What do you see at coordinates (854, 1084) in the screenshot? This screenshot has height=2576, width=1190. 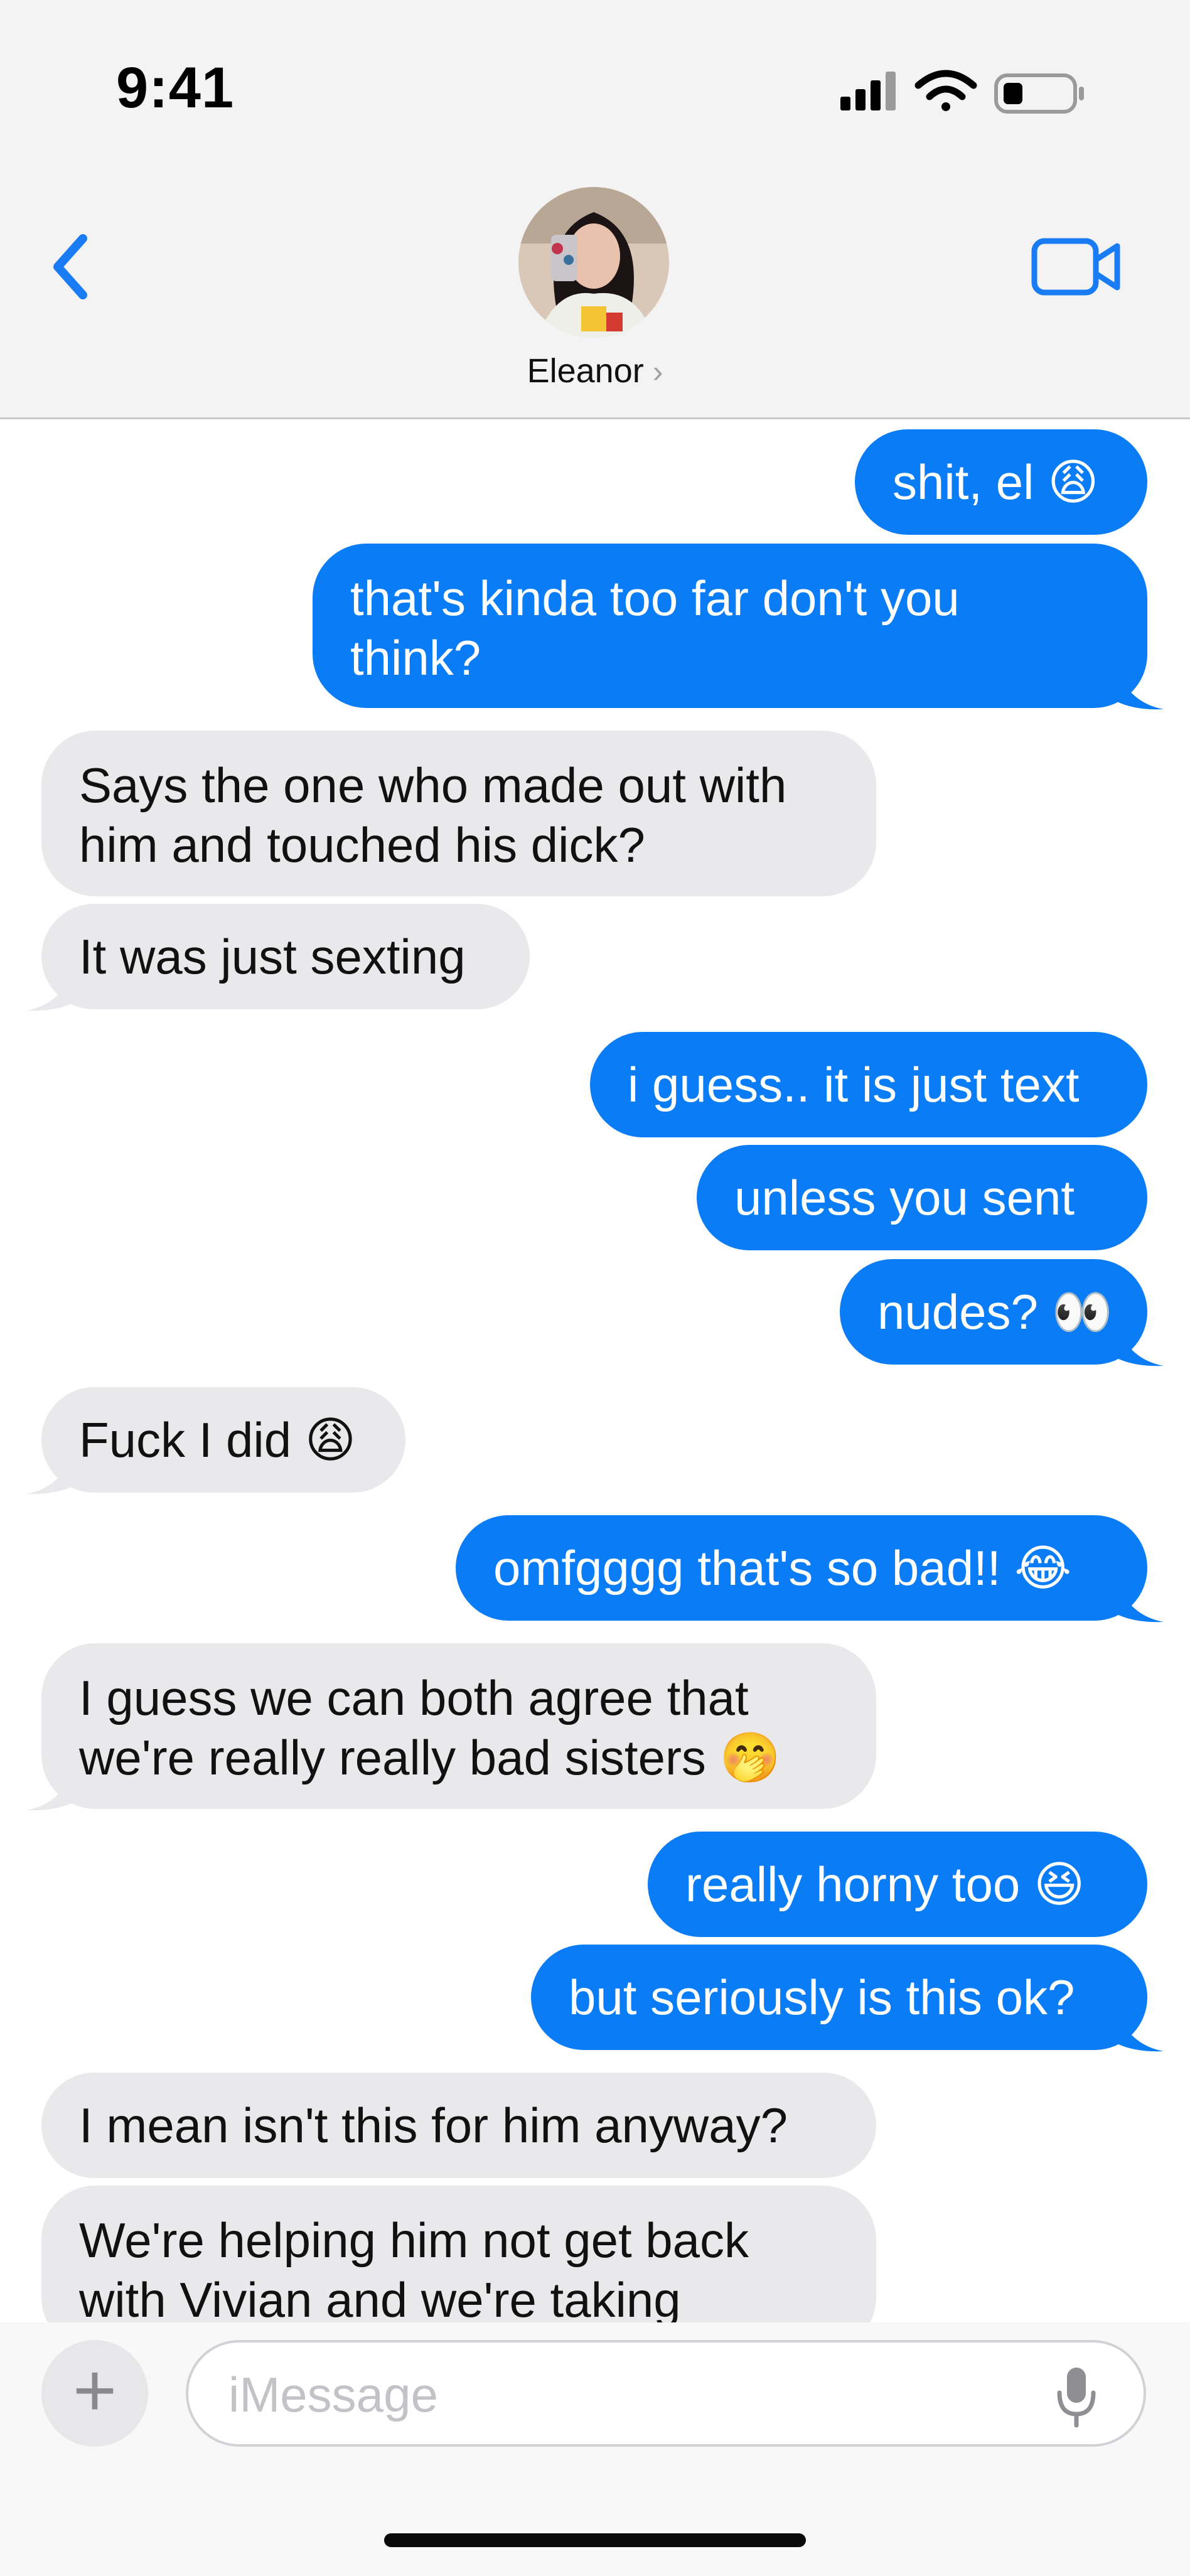 I see `message-text: i guess.. it is just text` at bounding box center [854, 1084].